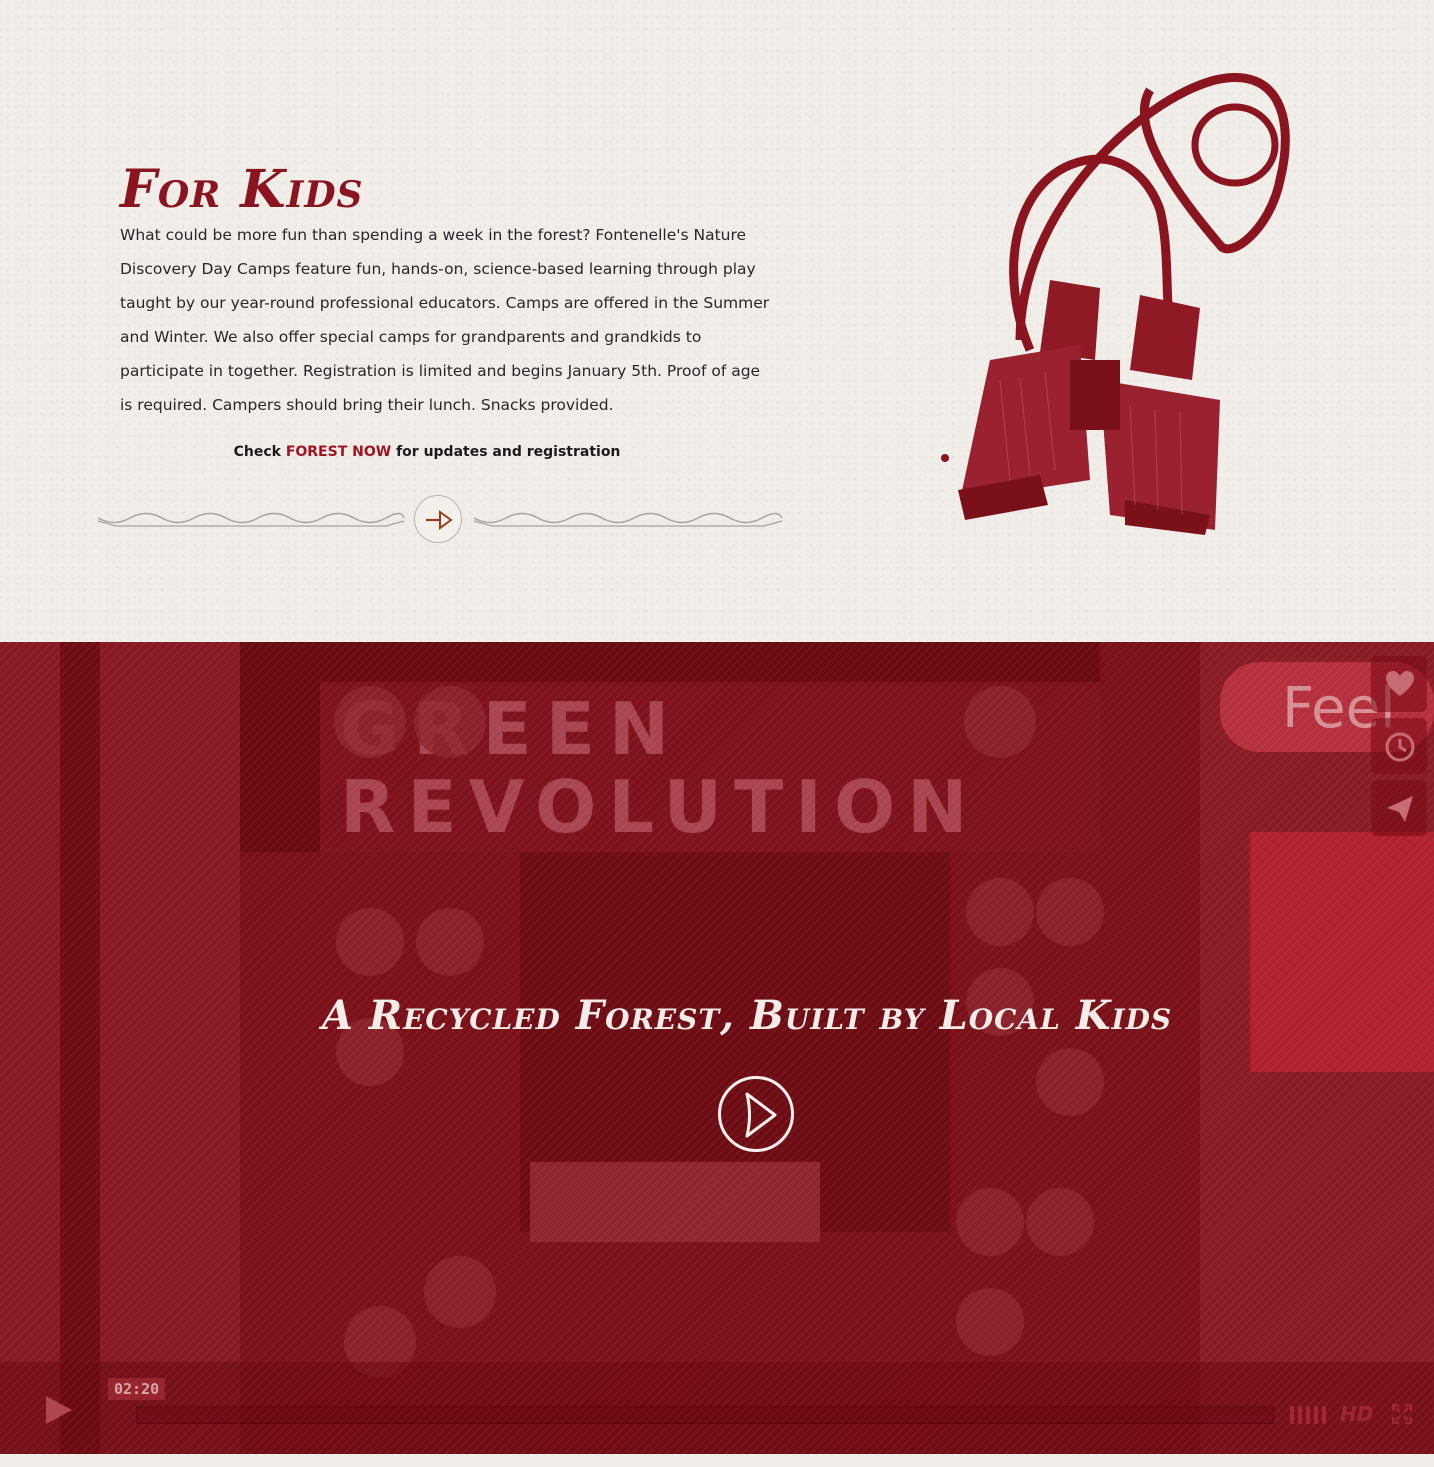 This screenshot has height=1467, width=1434. What do you see at coordinates (506, 452) in the screenshot?
I see `cta-suffix: for updates and registration` at bounding box center [506, 452].